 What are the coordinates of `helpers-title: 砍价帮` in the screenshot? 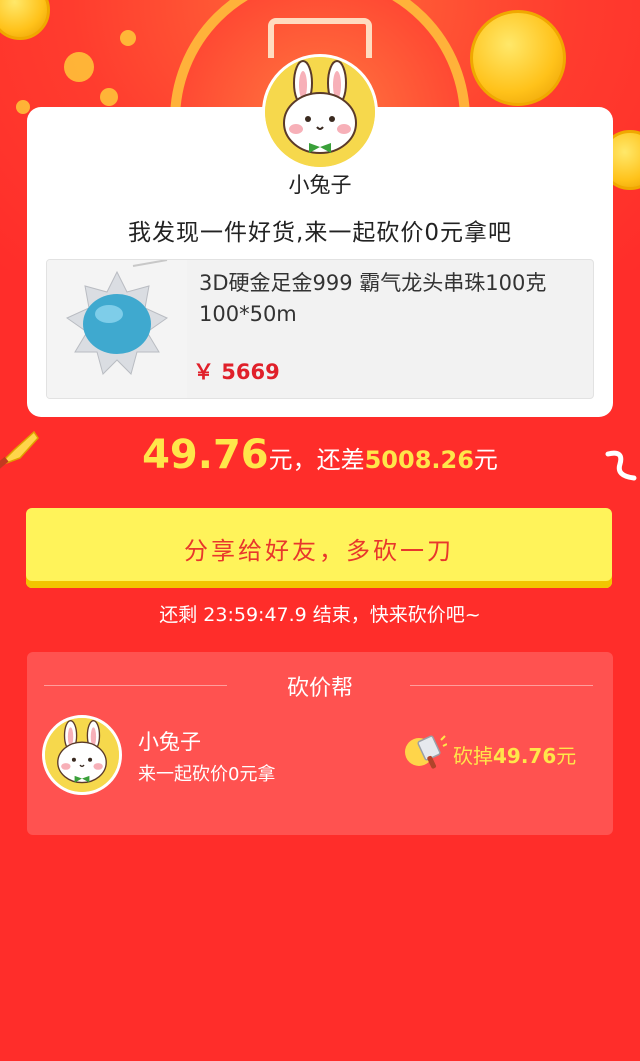 It's located at (319, 688).